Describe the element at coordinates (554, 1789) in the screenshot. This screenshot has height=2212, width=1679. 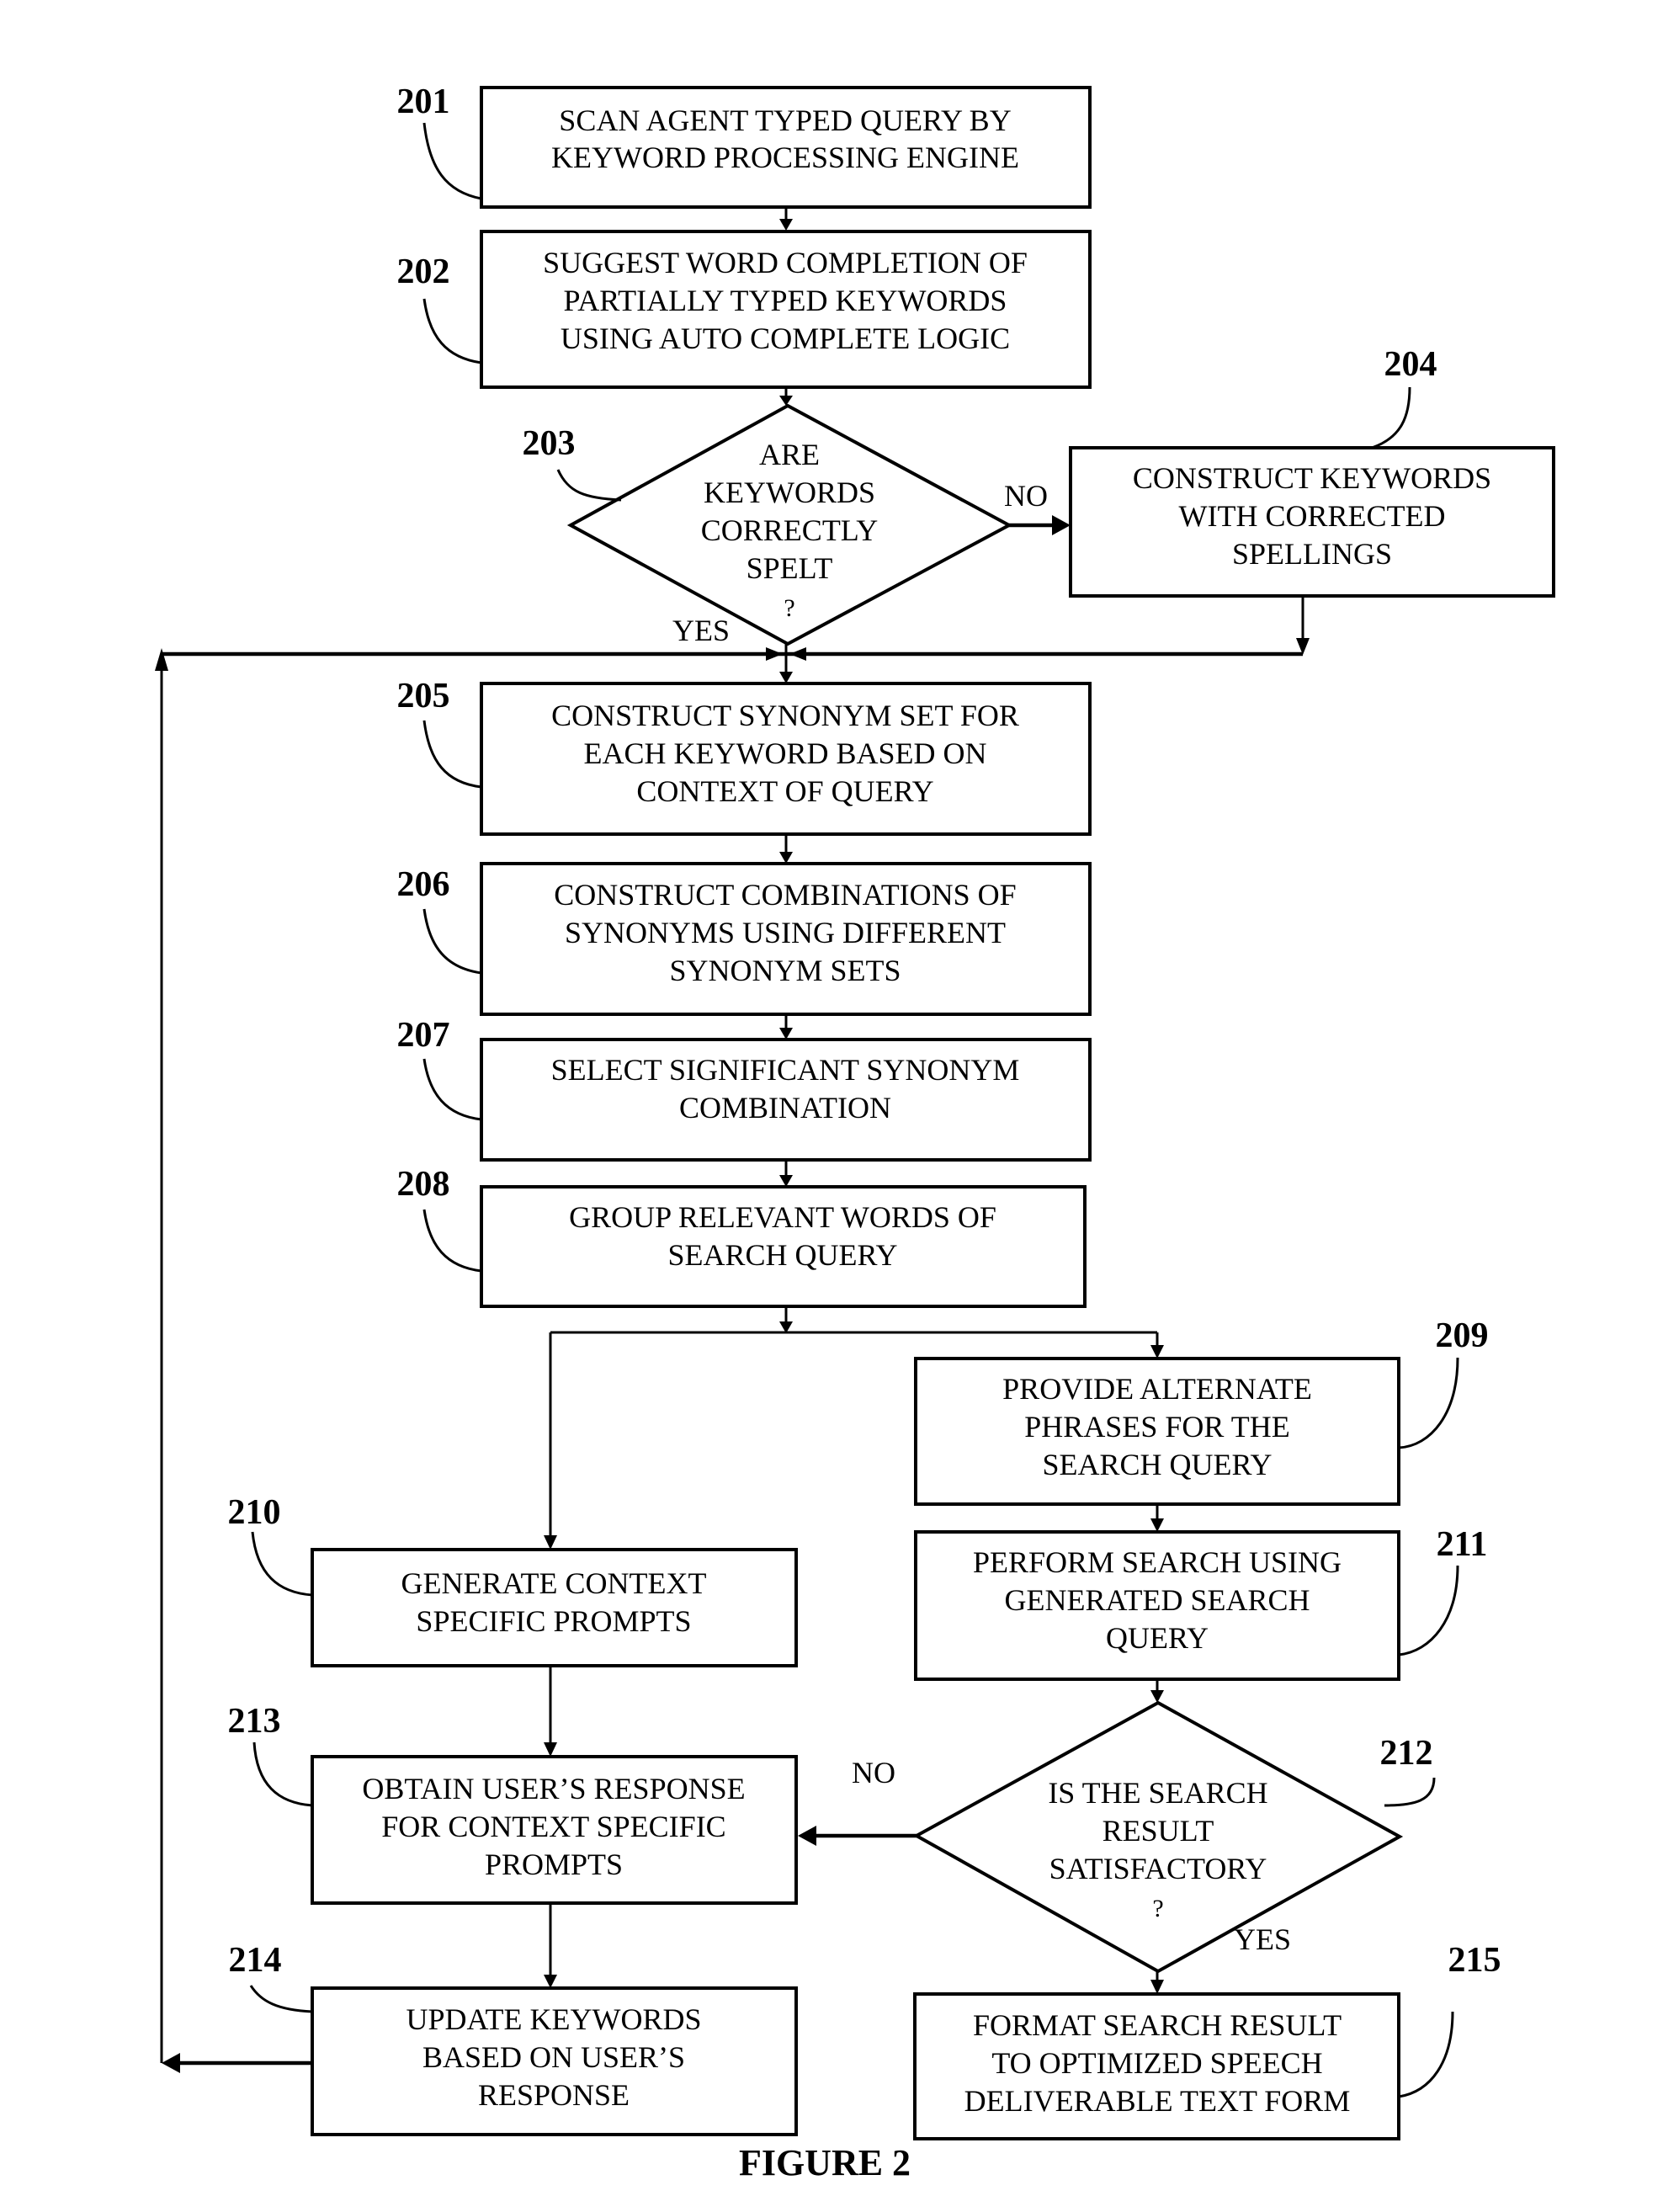
I see `step-213-line-1: OBTAIN USER’S RESPONSE` at that location.